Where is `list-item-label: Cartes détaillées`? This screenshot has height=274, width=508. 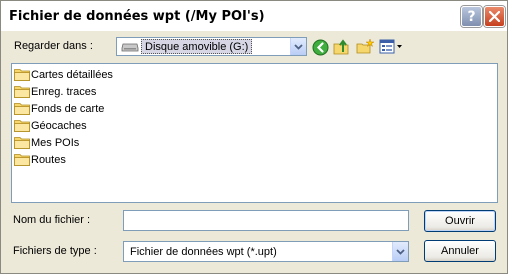 list-item-label: Cartes détaillées is located at coordinates (72, 74).